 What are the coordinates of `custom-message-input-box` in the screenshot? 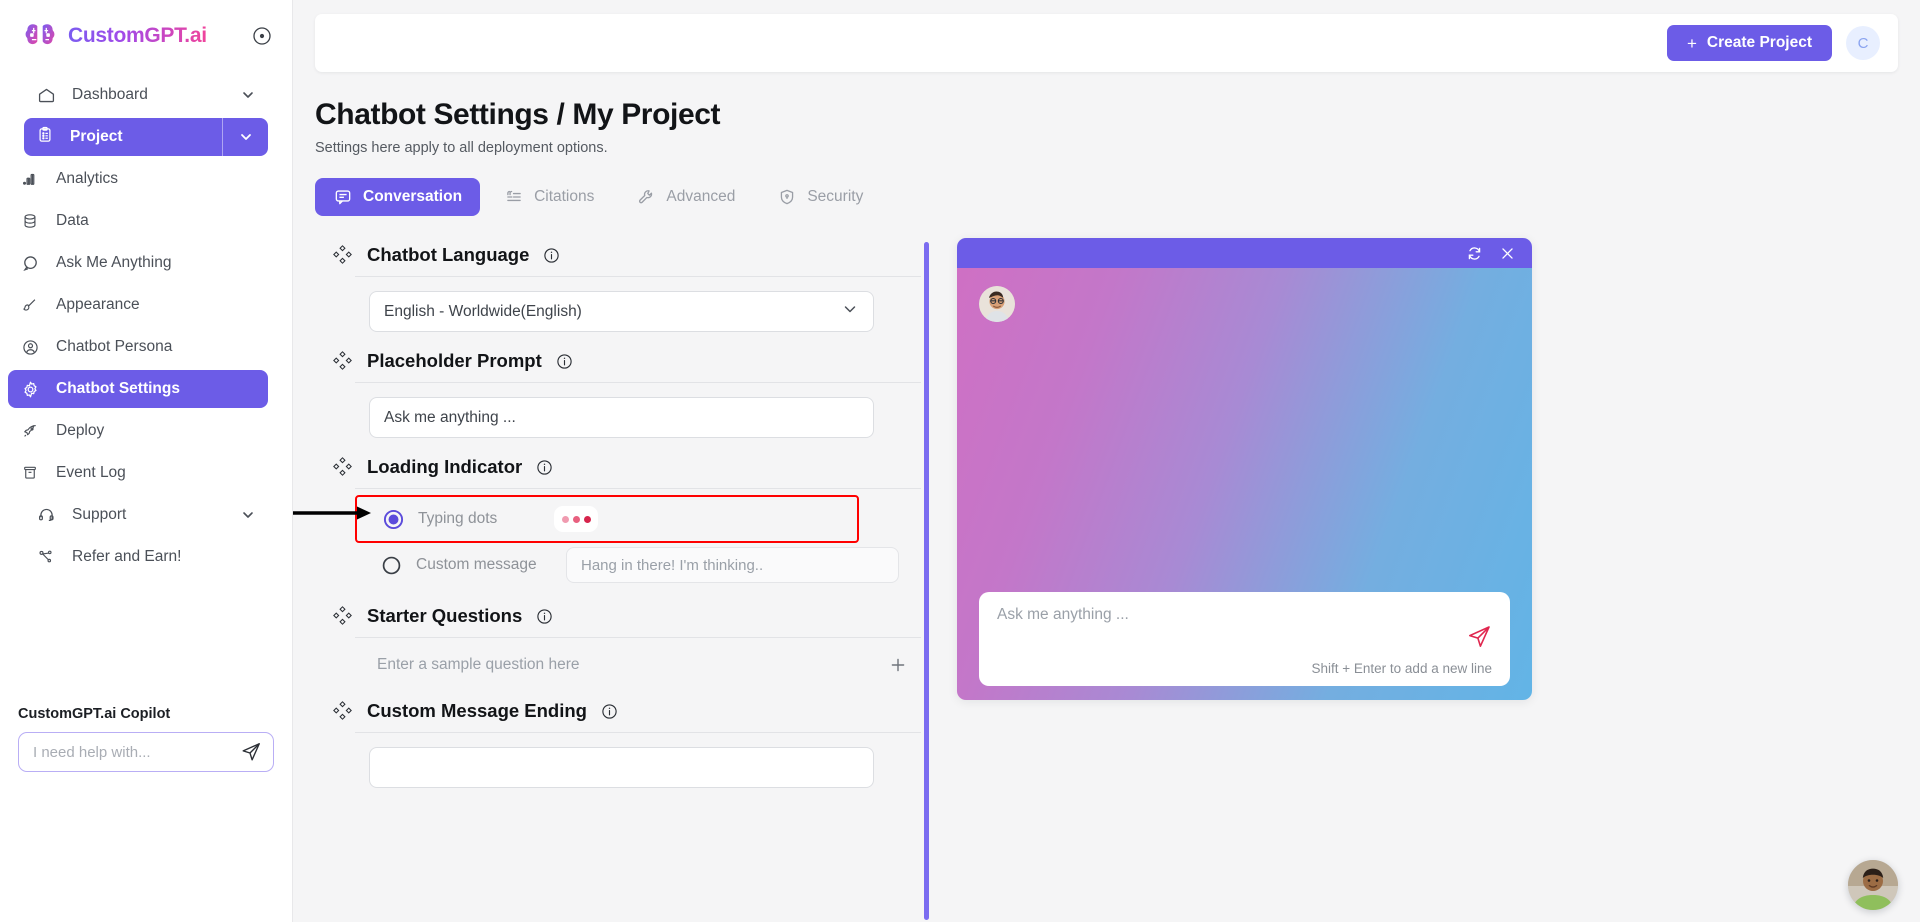 It's located at (732, 565).